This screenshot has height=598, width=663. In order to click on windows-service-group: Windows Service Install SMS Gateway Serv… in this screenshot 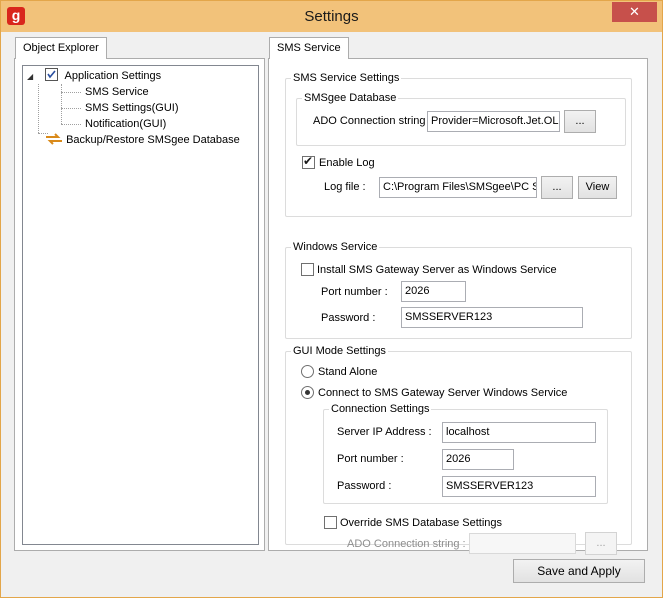, I will do `click(458, 289)`.